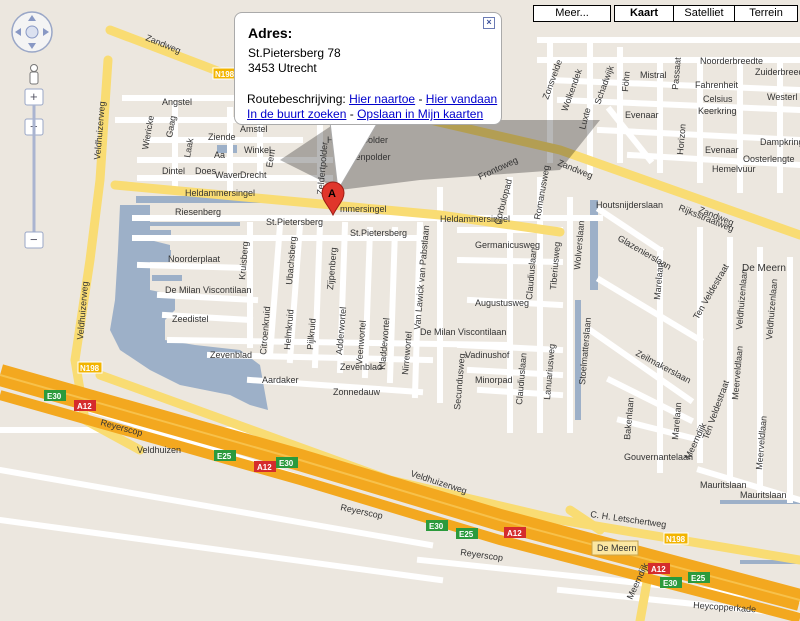 The width and height of the screenshot is (800, 621). What do you see at coordinates (777, 72) in the screenshot?
I see `label-zuiderbreedte: Zuiderbreedte` at bounding box center [777, 72].